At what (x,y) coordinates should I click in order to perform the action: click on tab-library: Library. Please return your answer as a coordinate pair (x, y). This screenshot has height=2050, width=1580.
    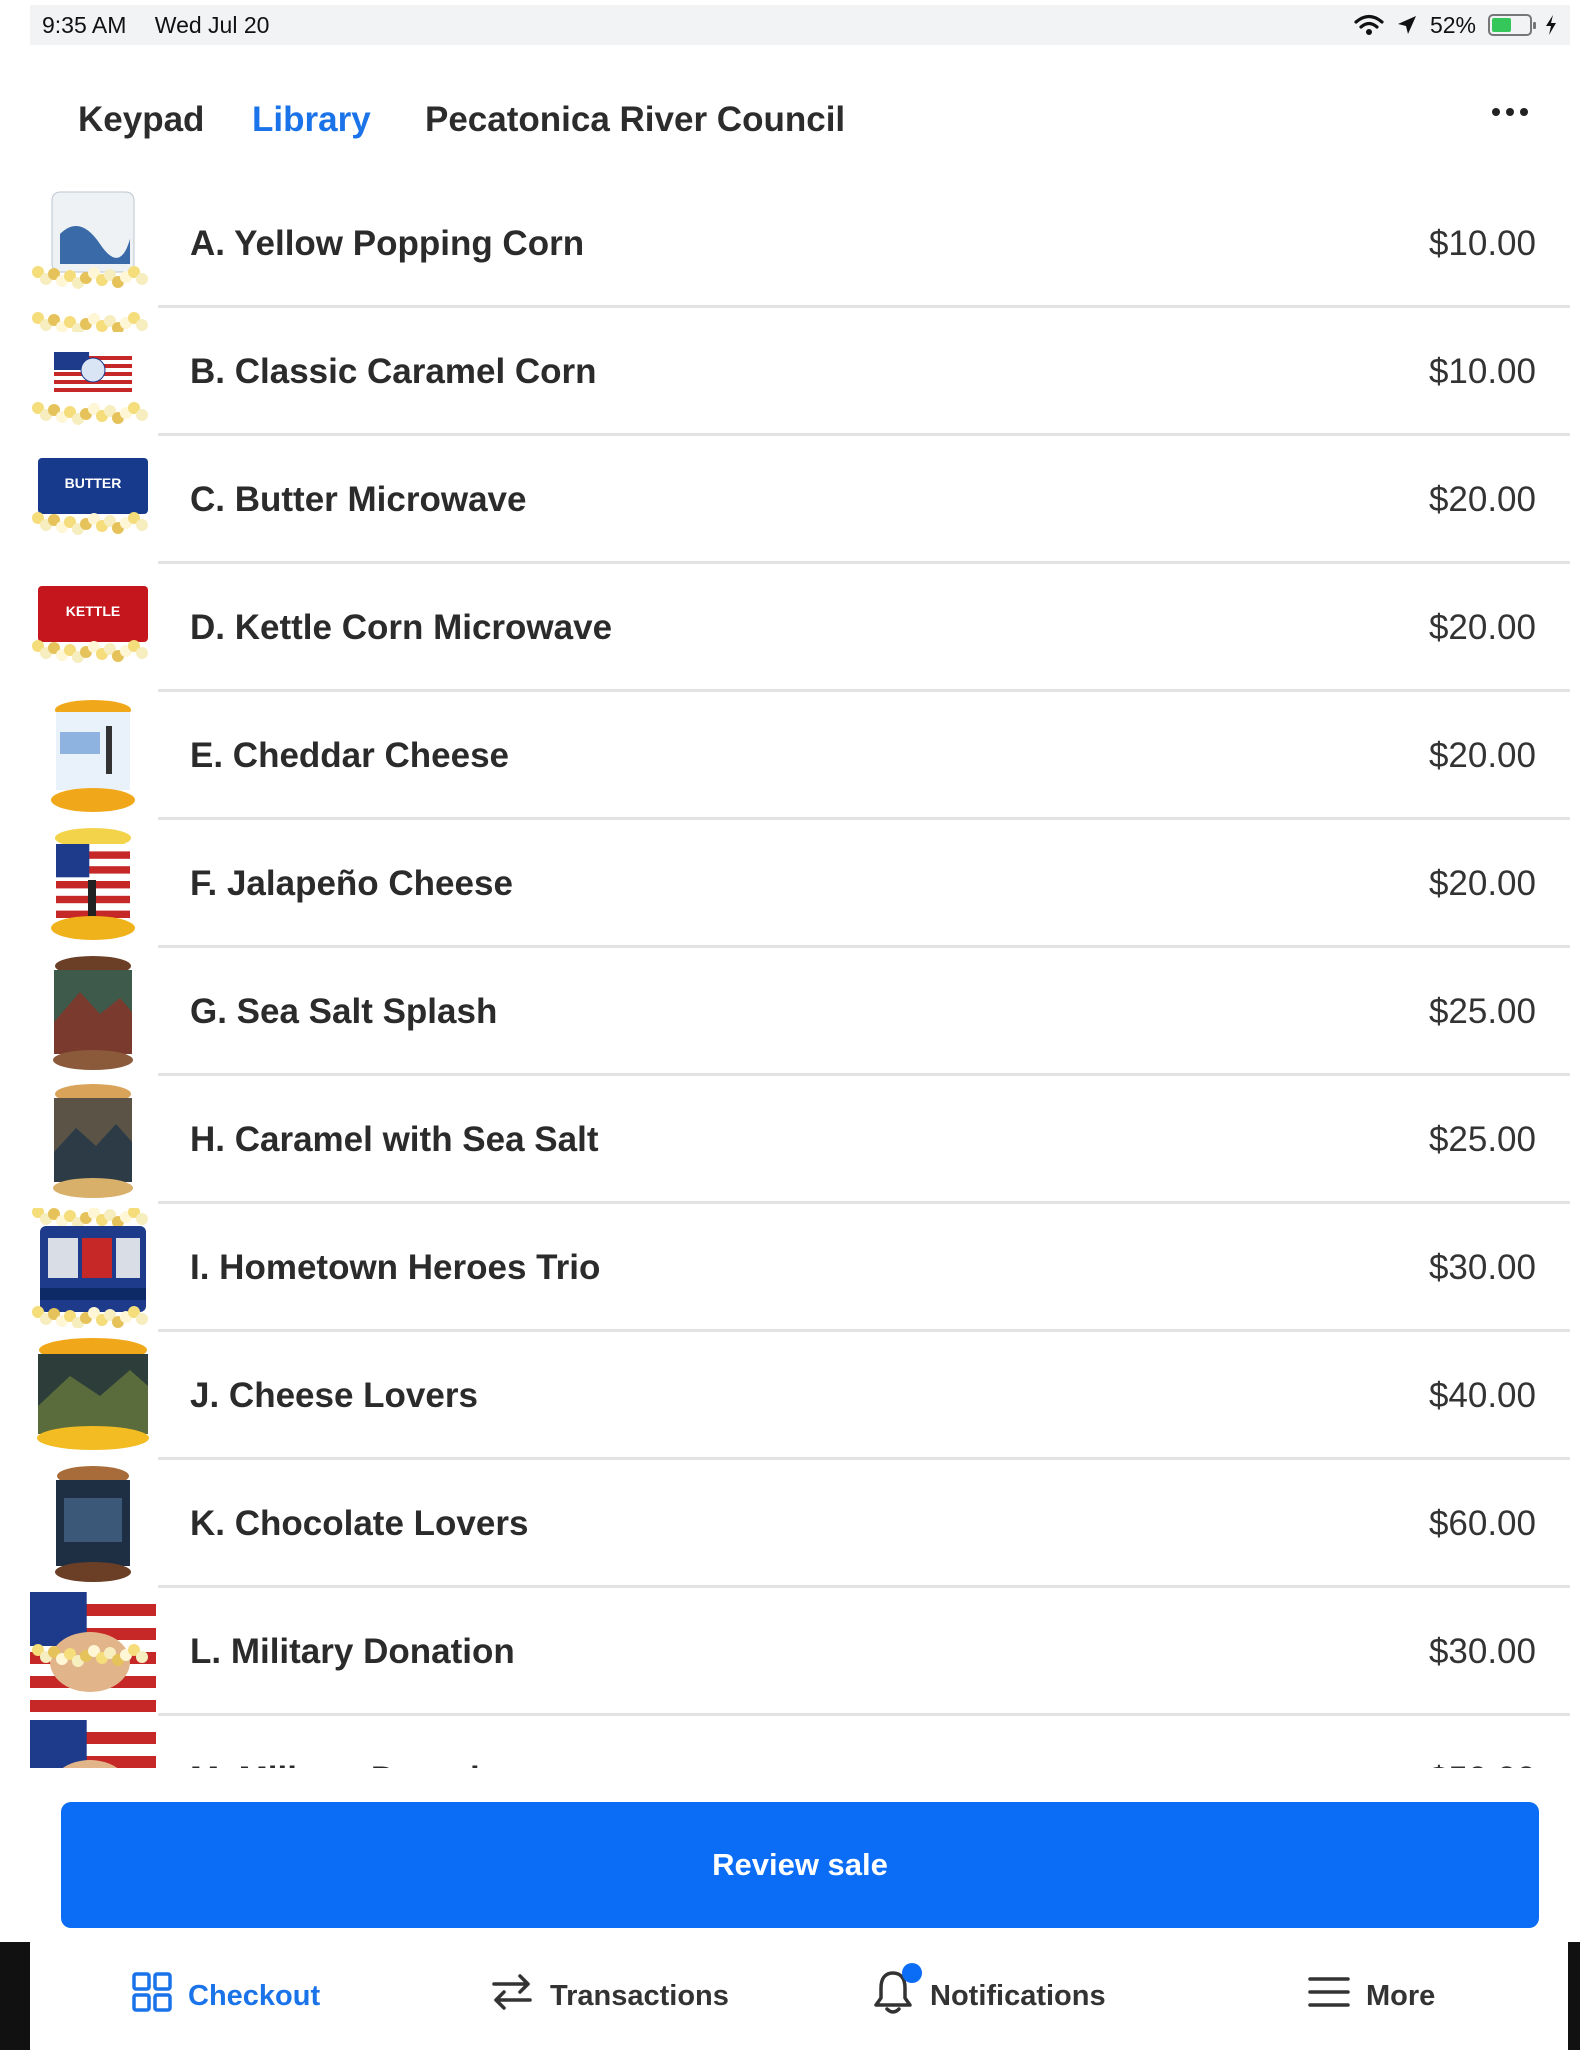
    Looking at the image, I should click on (311, 120).